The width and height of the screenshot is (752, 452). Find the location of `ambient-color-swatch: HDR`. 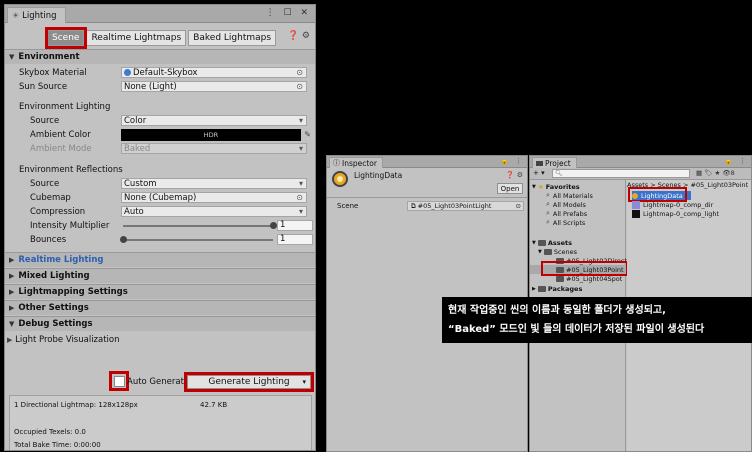

ambient-color-swatch: HDR is located at coordinates (211, 134).